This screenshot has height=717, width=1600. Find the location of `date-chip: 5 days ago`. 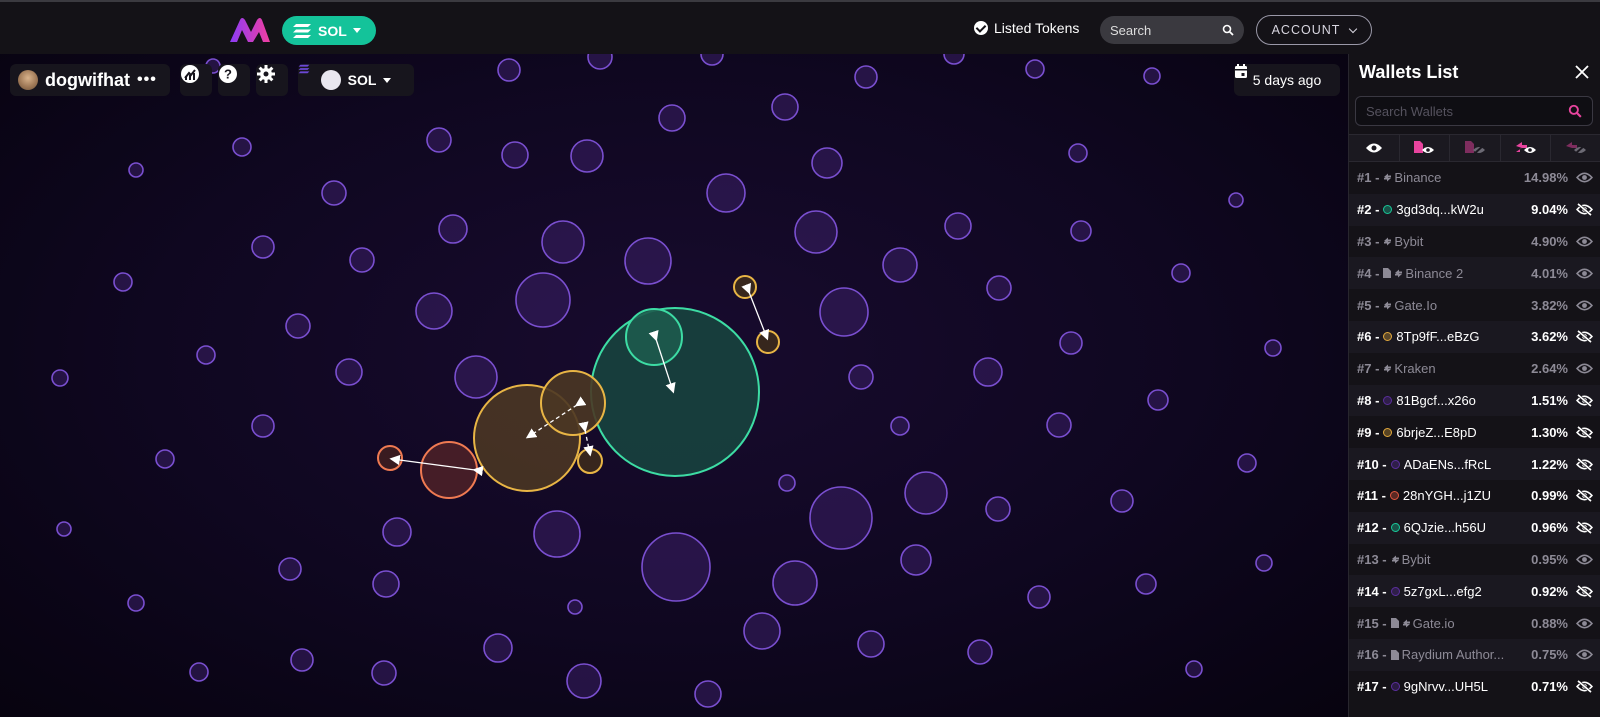

date-chip: 5 days ago is located at coordinates (1287, 80).